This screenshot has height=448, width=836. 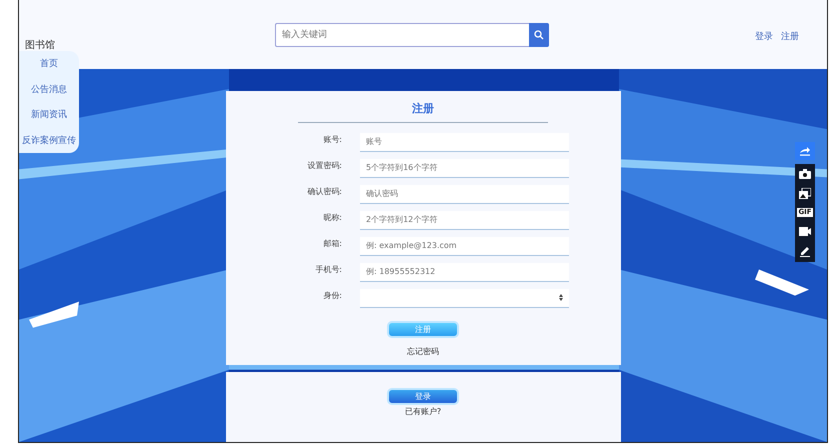 I want to click on menu-item: 公告消息, so click(x=49, y=89).